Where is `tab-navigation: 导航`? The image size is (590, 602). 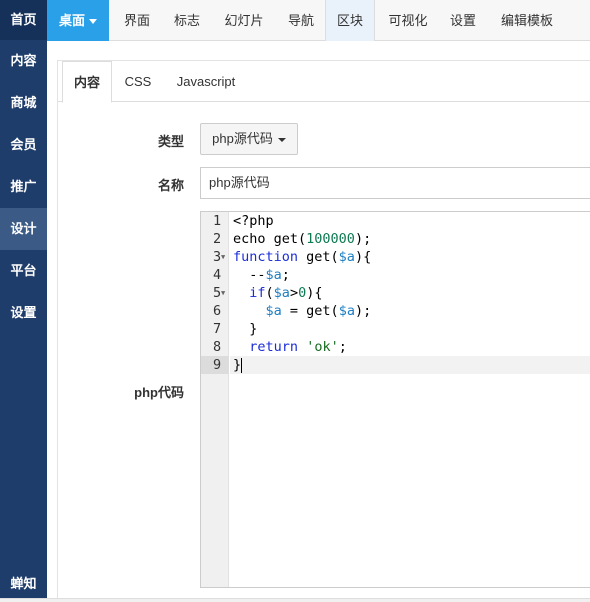 tab-navigation: 导航 is located at coordinates (301, 20).